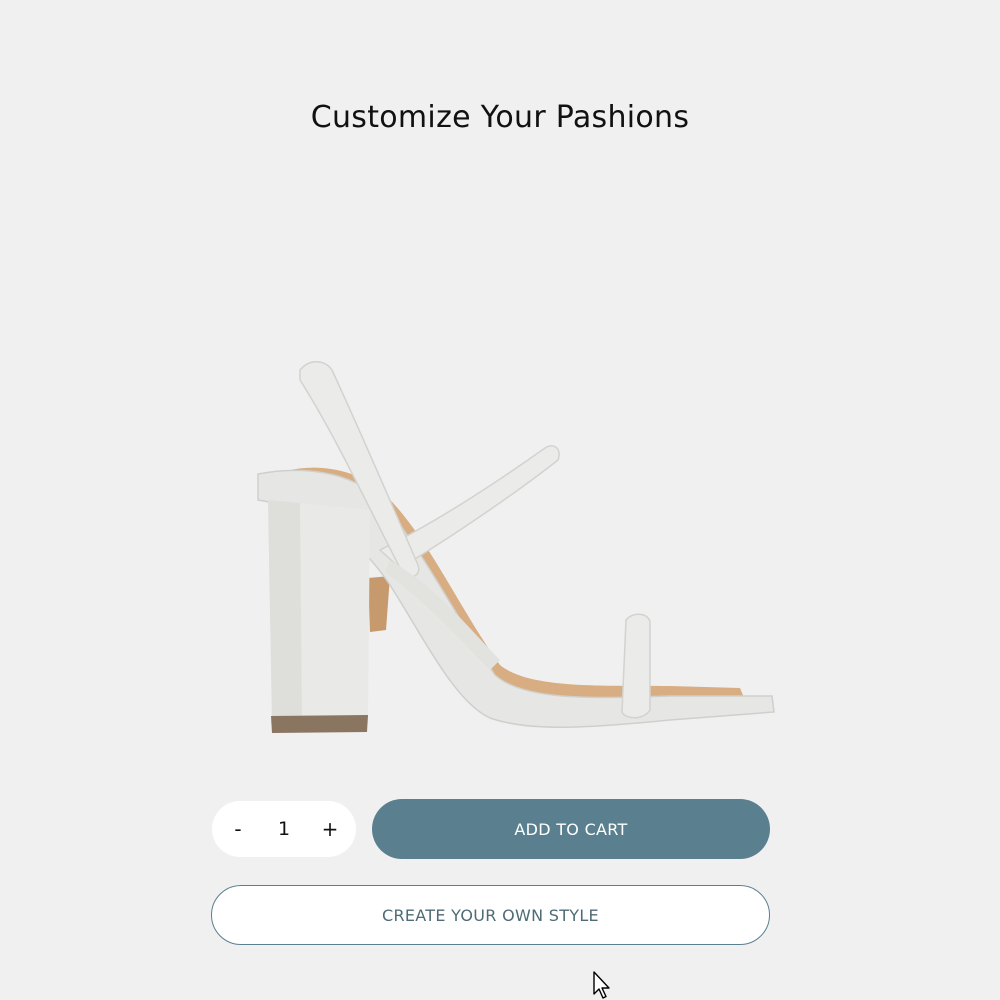 The width and height of the screenshot is (1000, 1000). What do you see at coordinates (490, 915) in the screenshot?
I see `create-your-own-style-button: CREATE YOUR OWN STYLE` at bounding box center [490, 915].